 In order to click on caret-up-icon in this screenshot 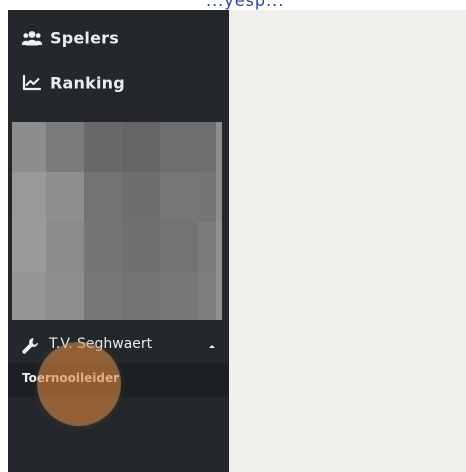, I will do `click(212, 344)`.